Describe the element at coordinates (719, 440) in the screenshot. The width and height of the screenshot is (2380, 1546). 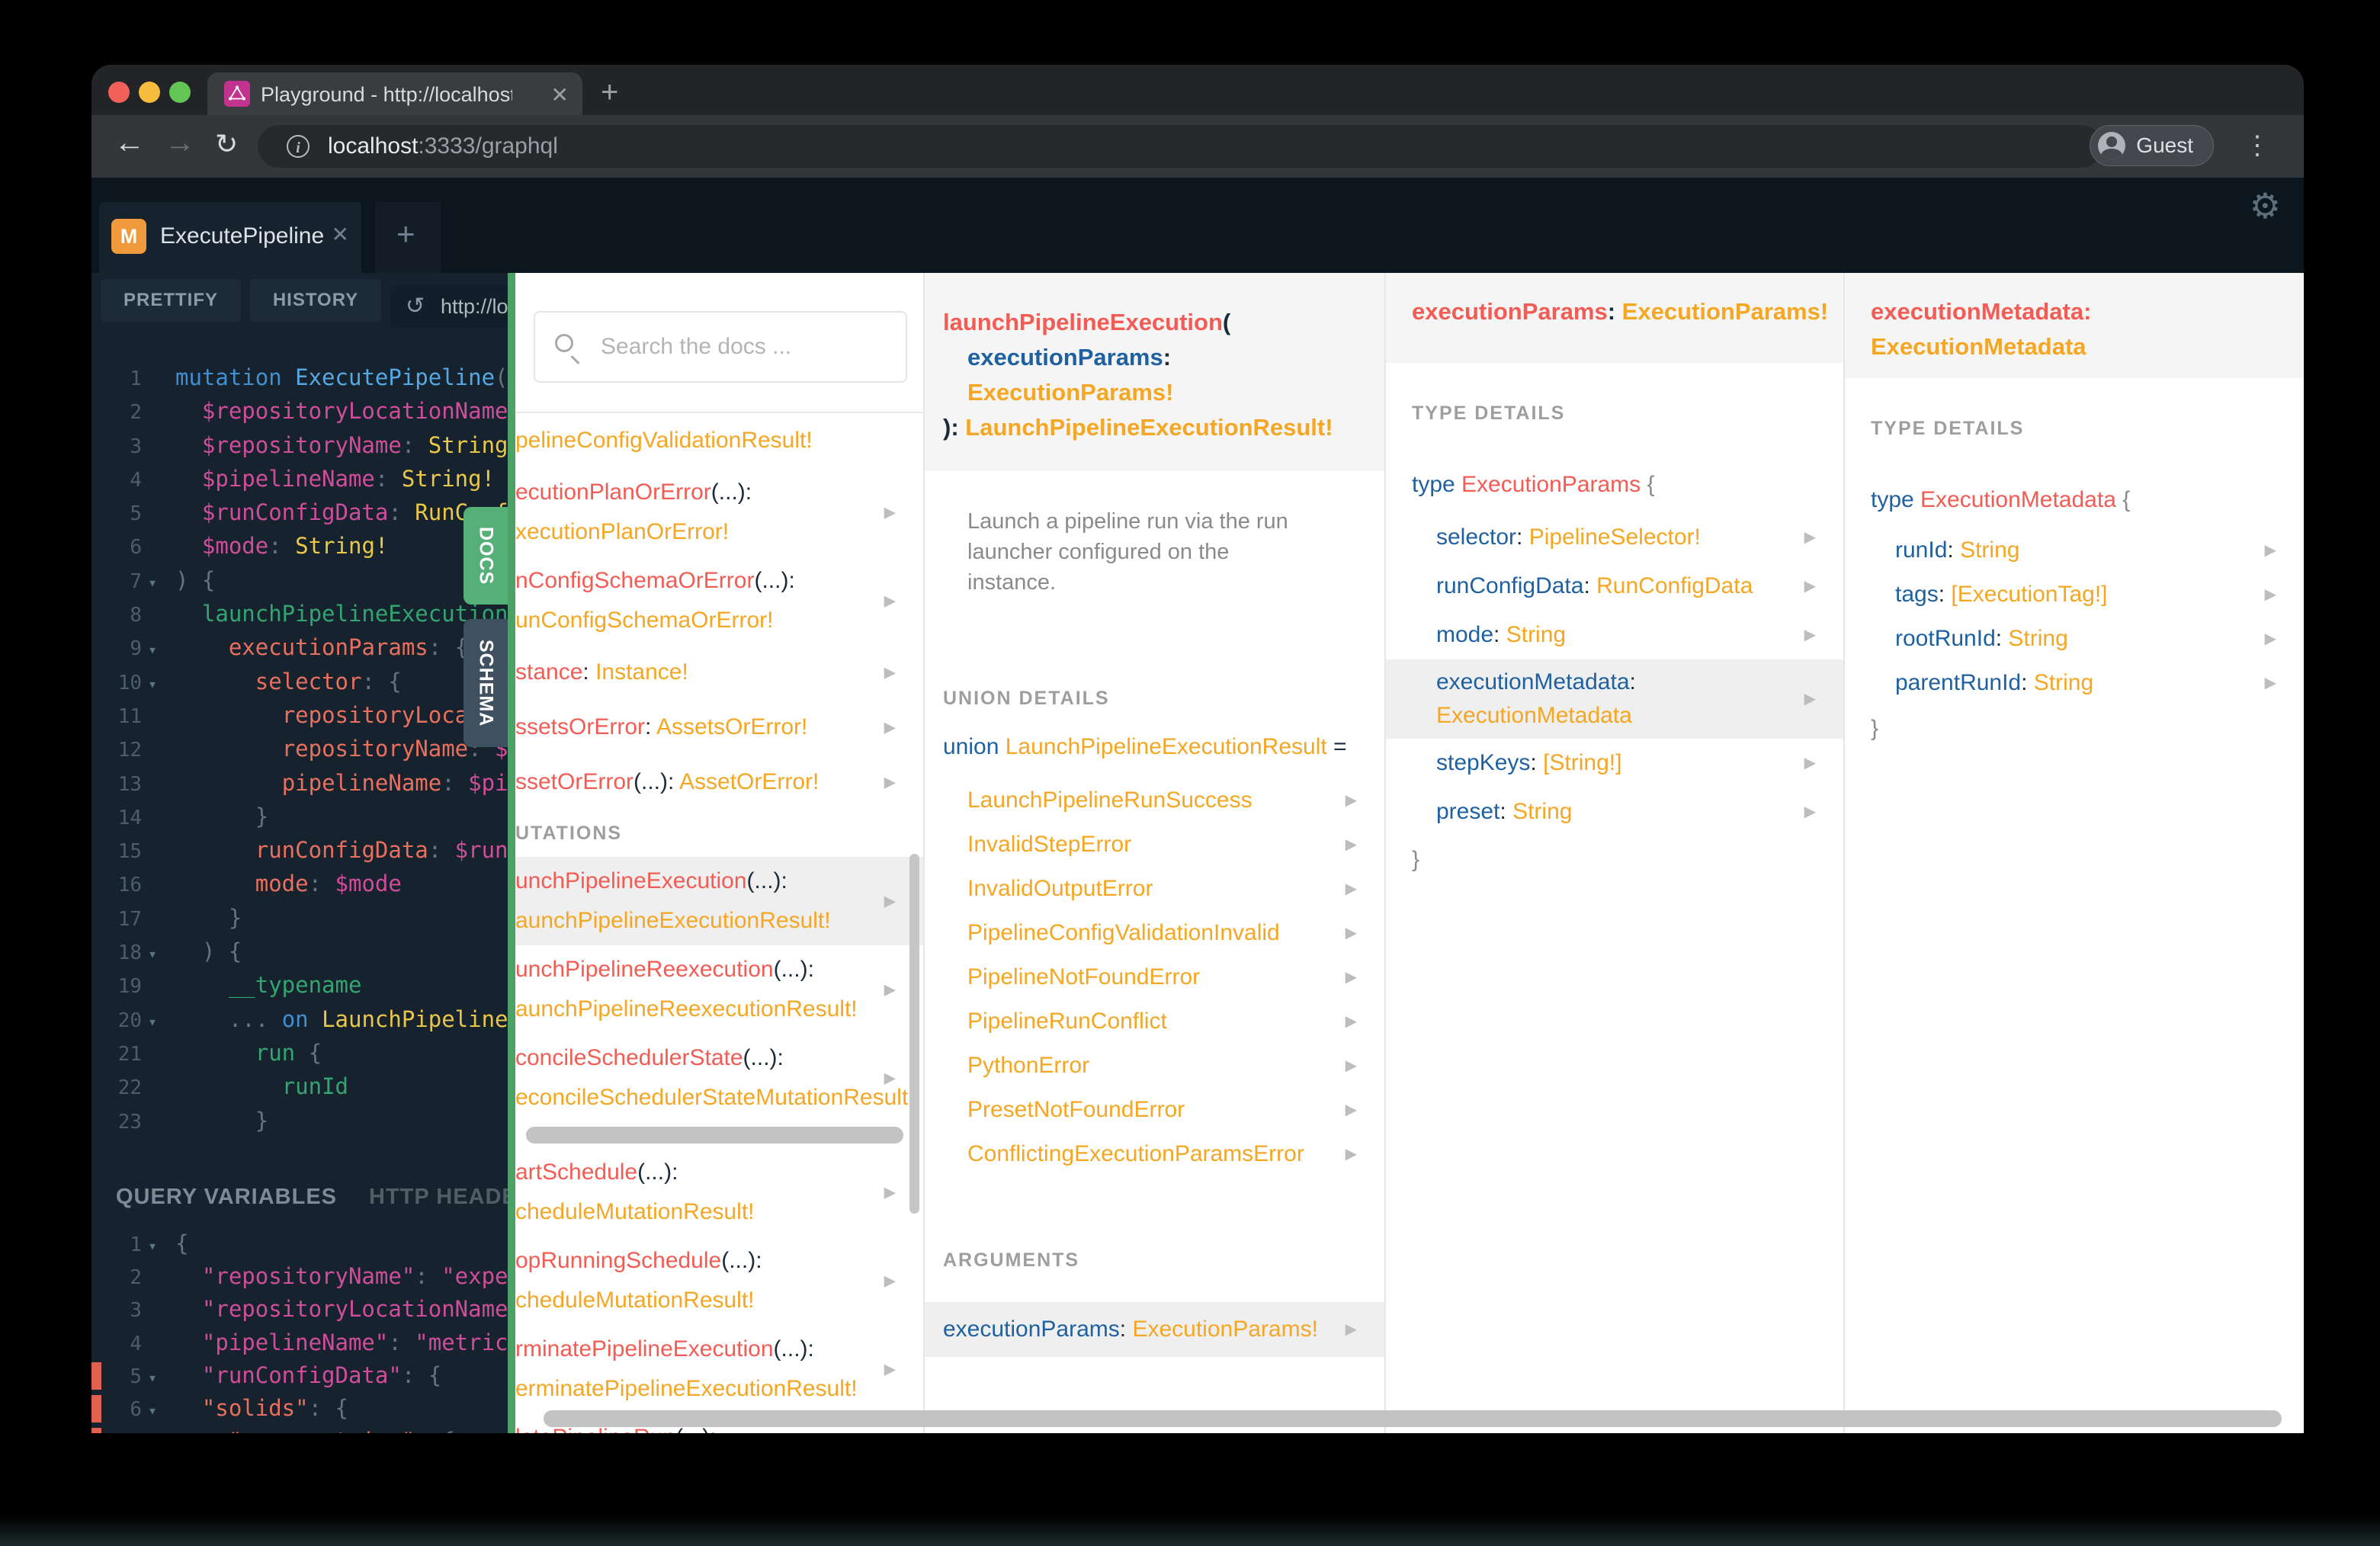
I see `docs-list-item: pelineConfigValidationResult!` at that location.